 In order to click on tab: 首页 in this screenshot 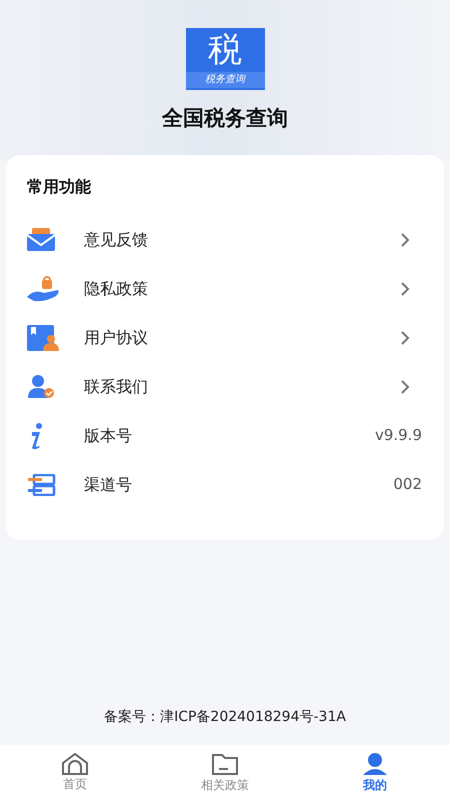, I will do `click(75, 772)`.